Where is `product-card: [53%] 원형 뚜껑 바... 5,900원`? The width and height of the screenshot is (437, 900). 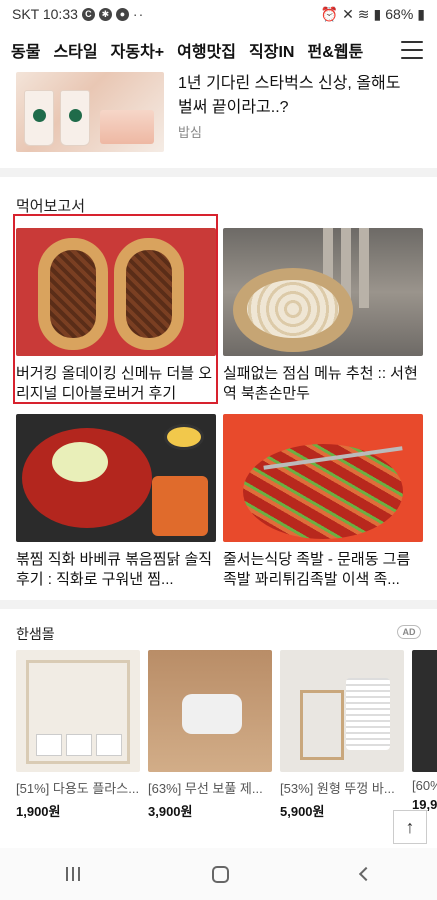 product-card: [53%] 원형 뚜껑 바... 5,900원 is located at coordinates (342, 735).